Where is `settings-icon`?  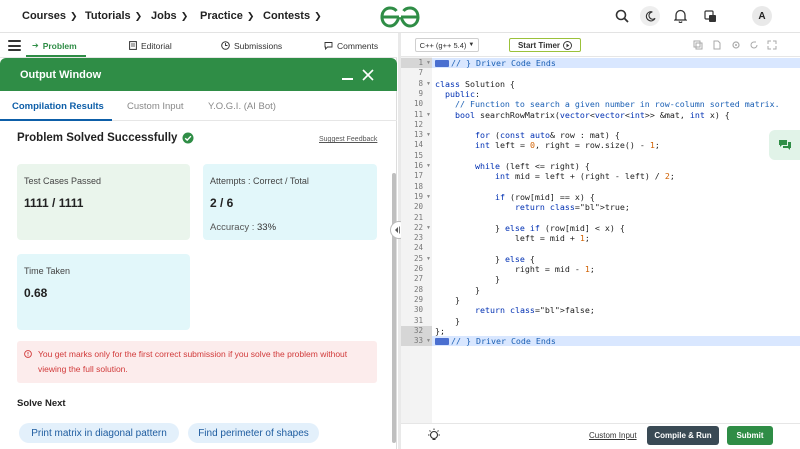
settings-icon is located at coordinates (736, 45).